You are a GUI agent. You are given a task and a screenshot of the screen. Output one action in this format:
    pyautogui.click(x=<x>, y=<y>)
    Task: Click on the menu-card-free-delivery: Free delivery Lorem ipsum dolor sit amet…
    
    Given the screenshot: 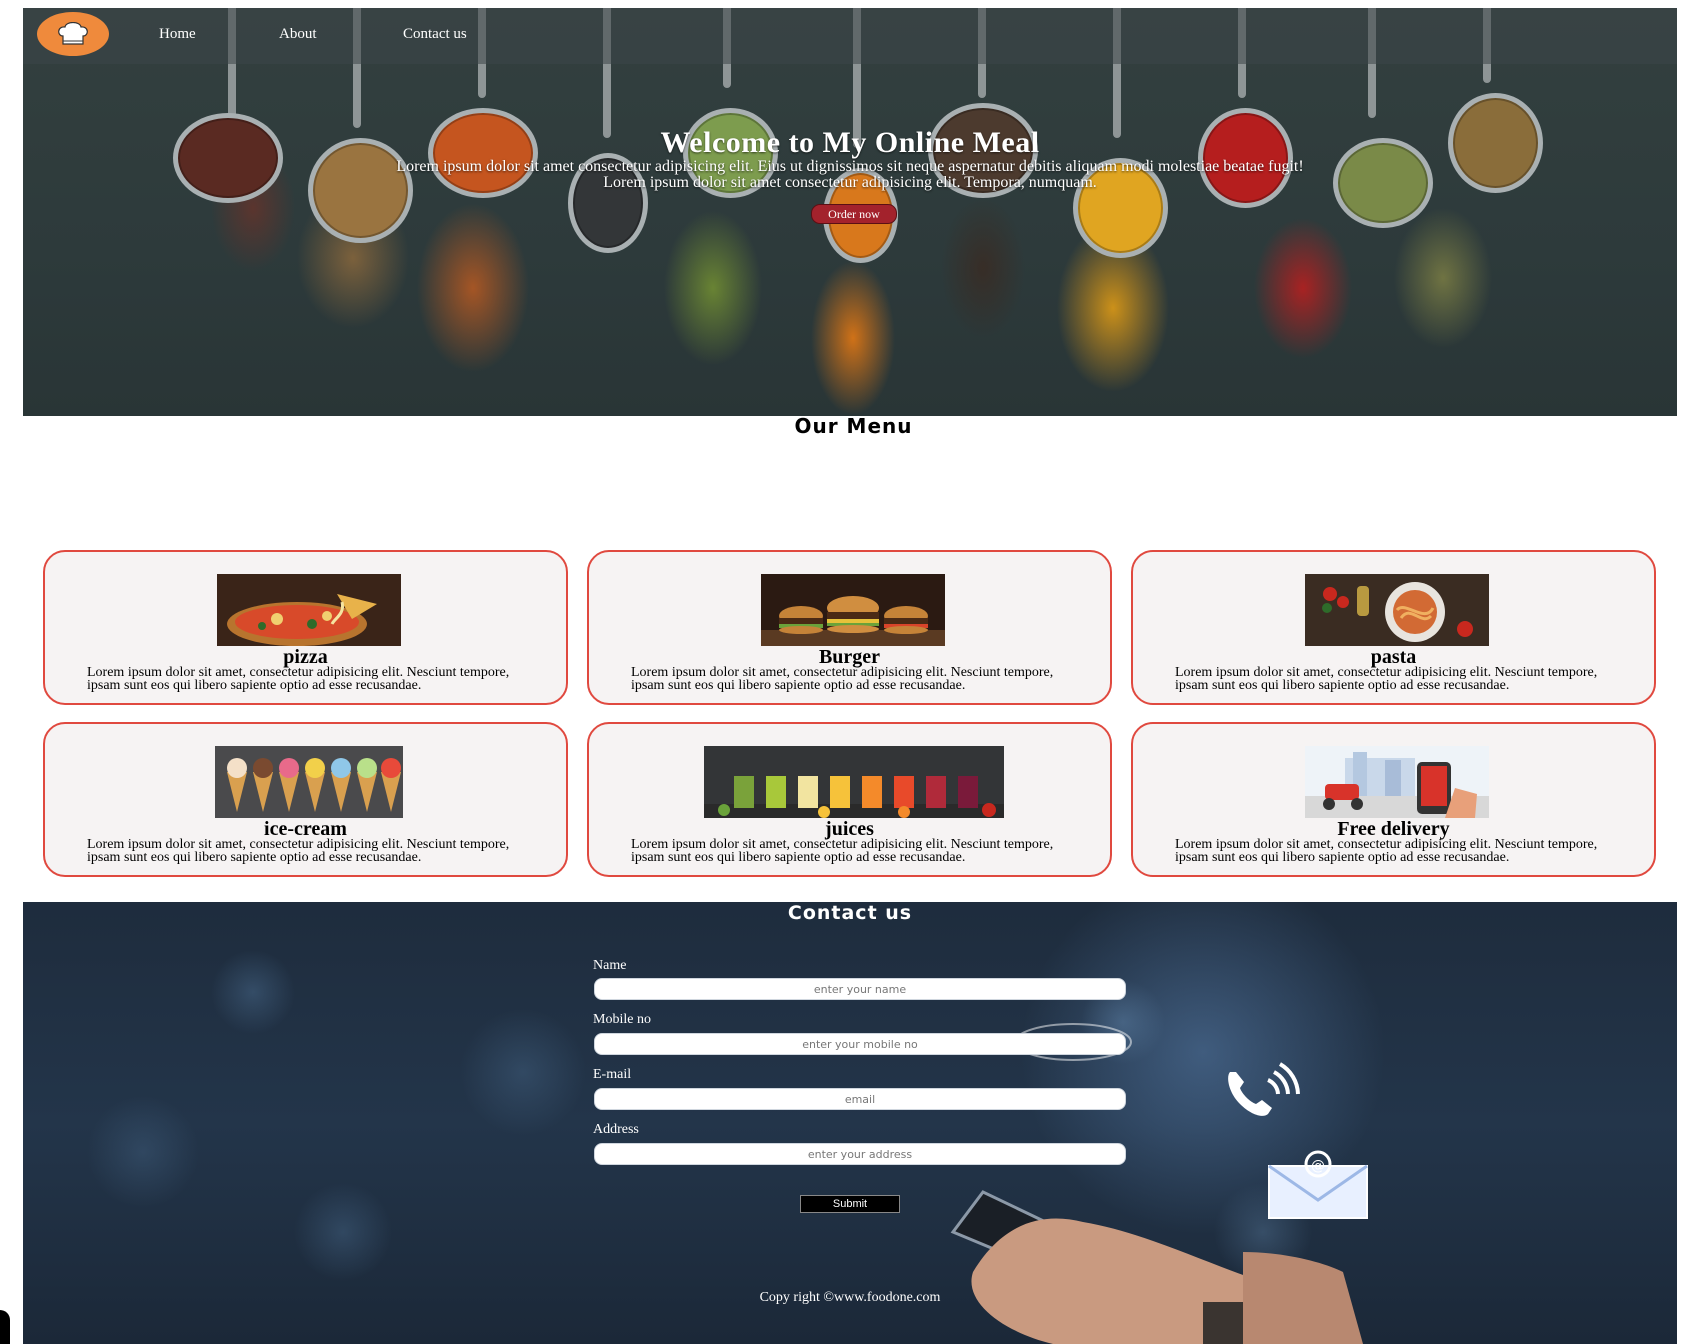 What is the action you would take?
    pyautogui.click(x=1393, y=799)
    